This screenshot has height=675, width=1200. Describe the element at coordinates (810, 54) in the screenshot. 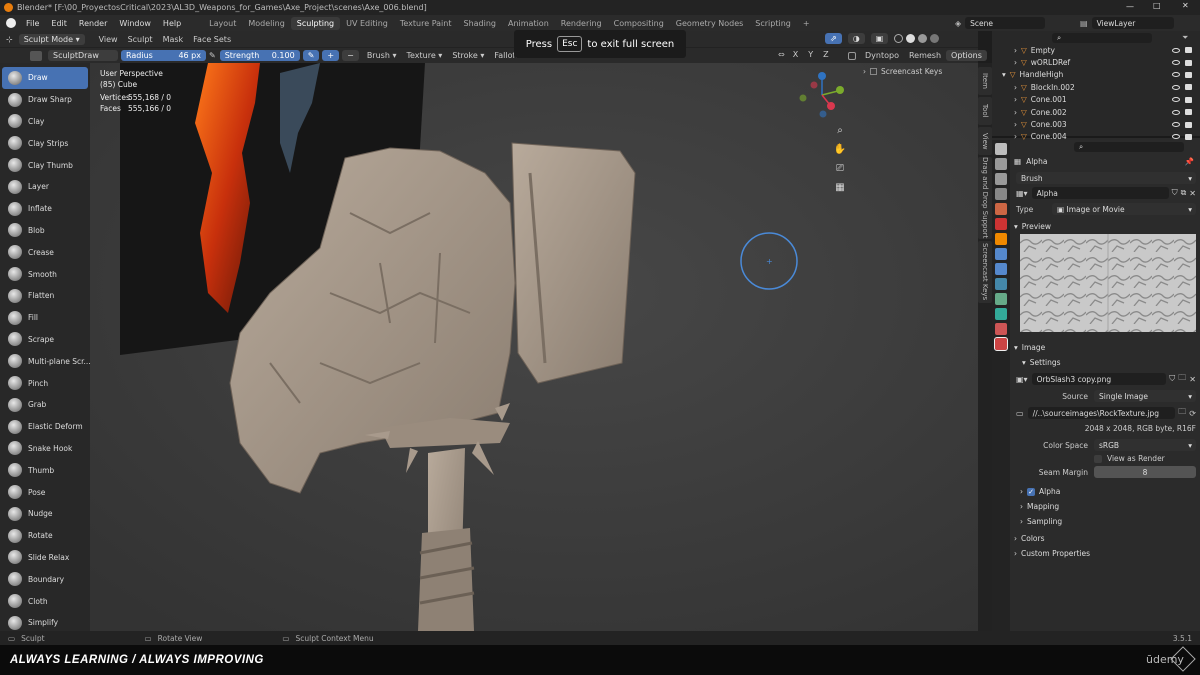

I see `axis-y: Y` at that location.